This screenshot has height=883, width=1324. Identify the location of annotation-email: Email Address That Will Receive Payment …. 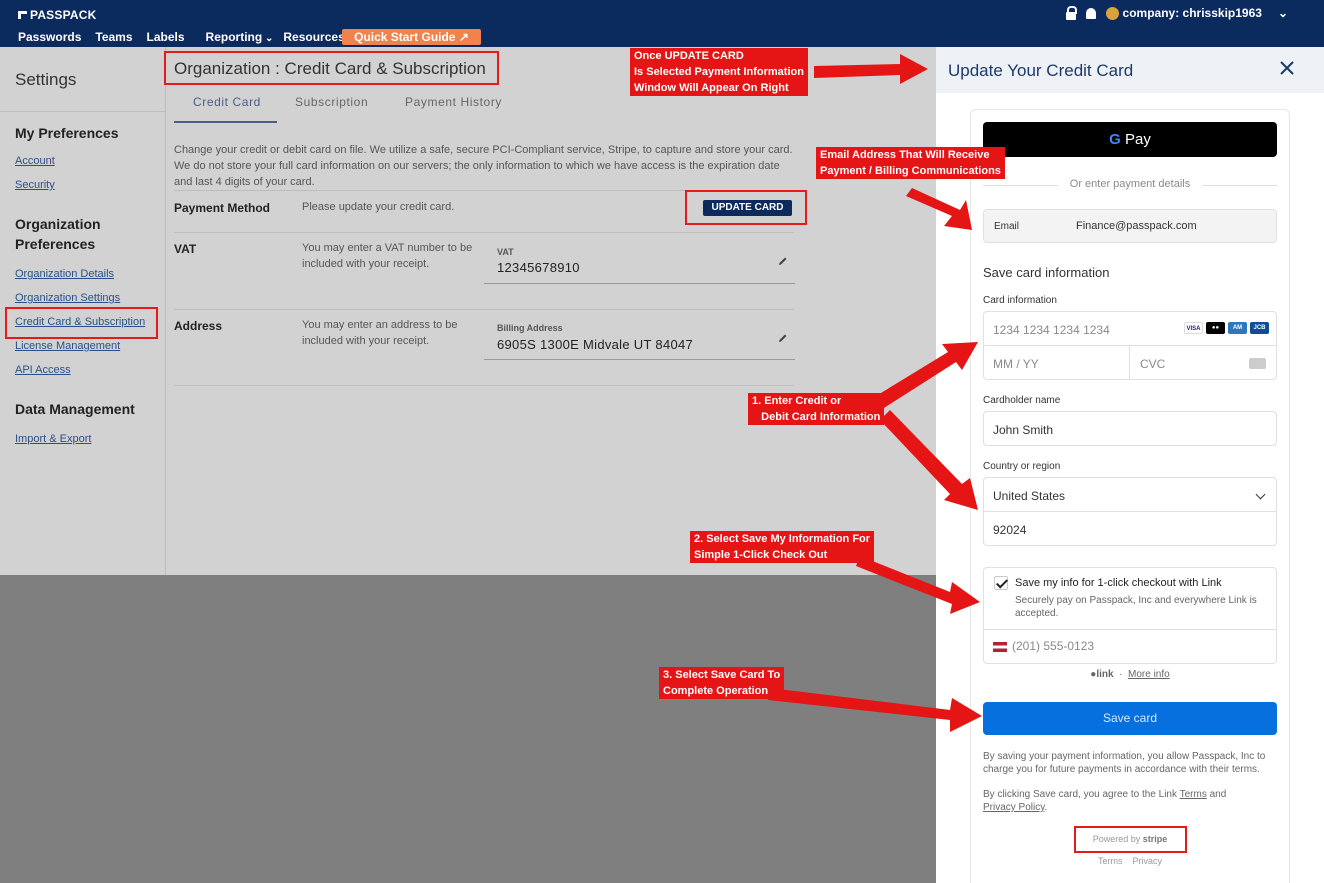
(910, 163).